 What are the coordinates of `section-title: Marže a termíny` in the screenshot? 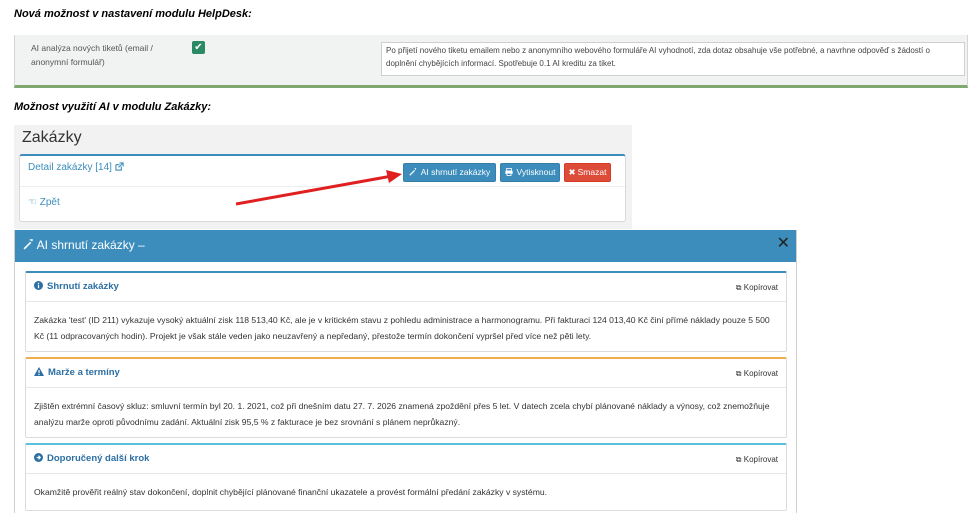 It's located at (77, 372).